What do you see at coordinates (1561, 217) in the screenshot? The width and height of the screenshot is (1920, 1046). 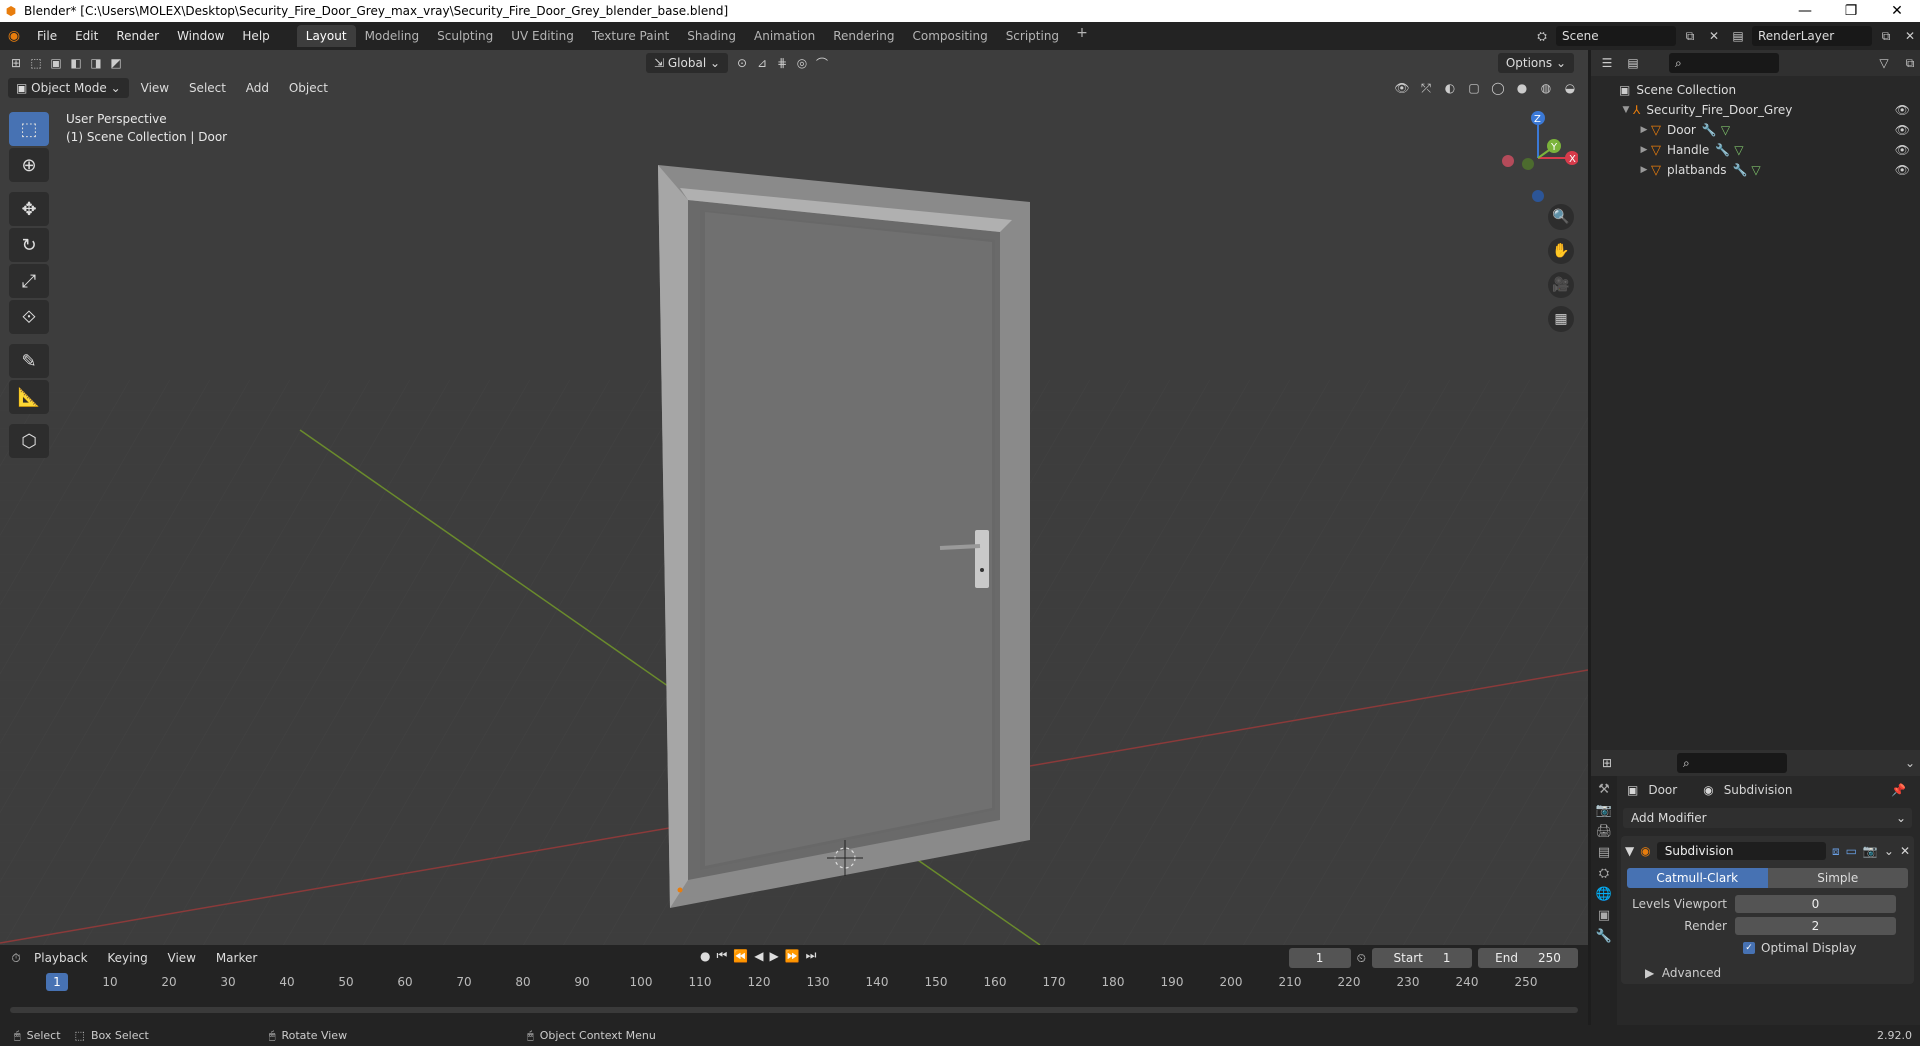 I see `zoom-icon: 🔍` at bounding box center [1561, 217].